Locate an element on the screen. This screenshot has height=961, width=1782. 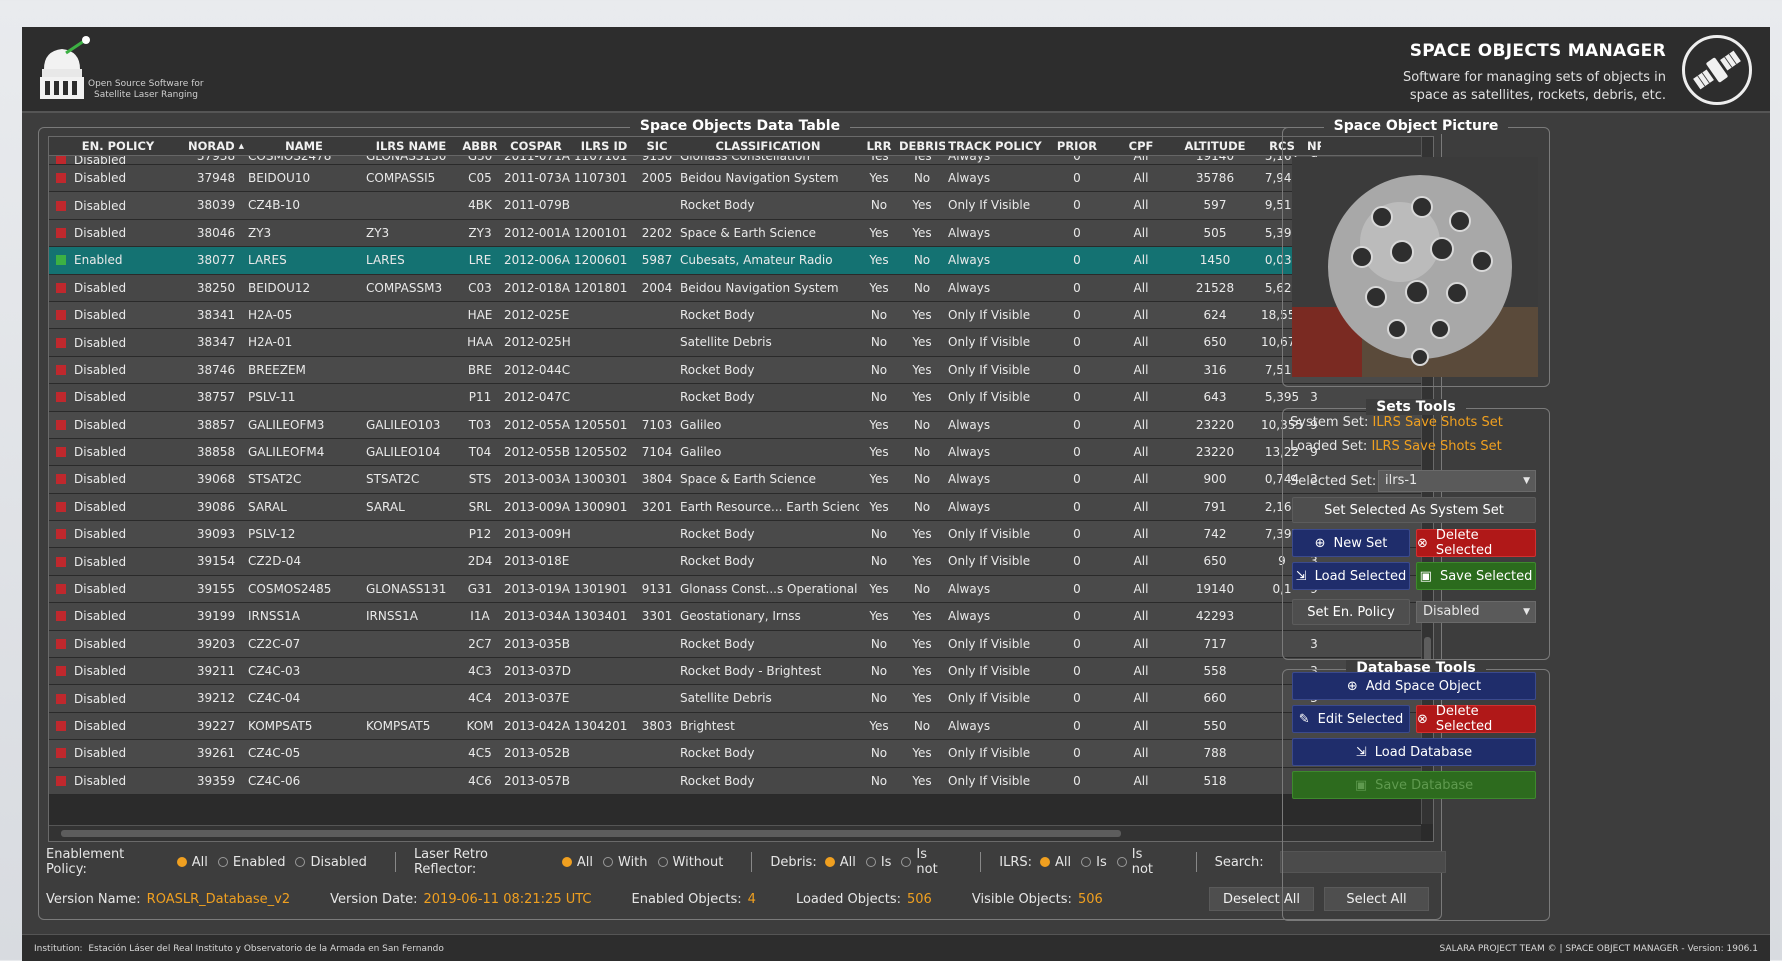
column-header: EN. POLICY is located at coordinates (118, 146).